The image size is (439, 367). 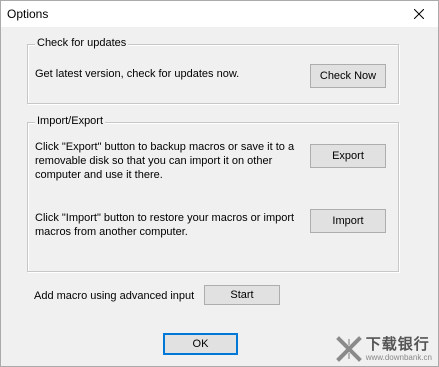 I want to click on watermark: 下载银行 www.downbank.cn, so click(x=383, y=348).